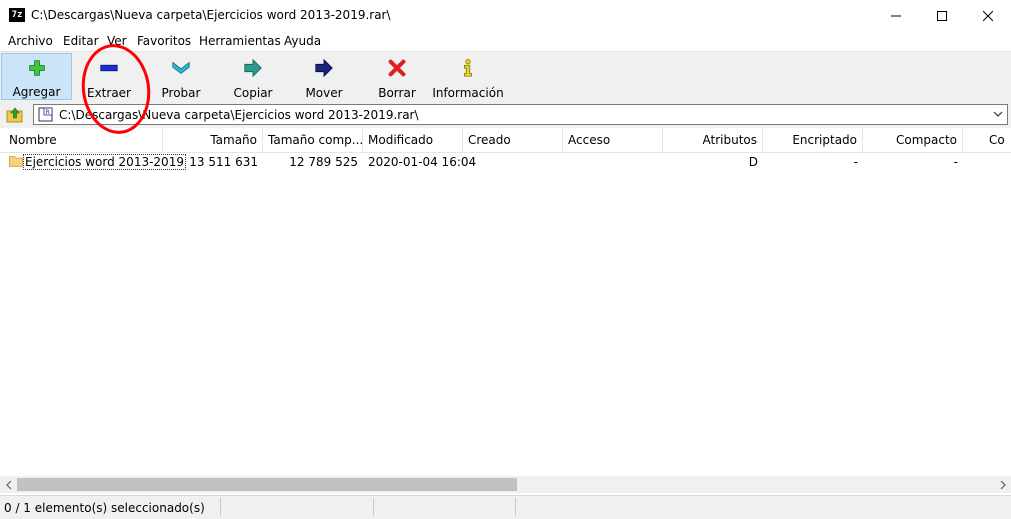 The width and height of the screenshot is (1011, 519). Describe the element at coordinates (16, 161) in the screenshot. I see `folder-icon` at that location.